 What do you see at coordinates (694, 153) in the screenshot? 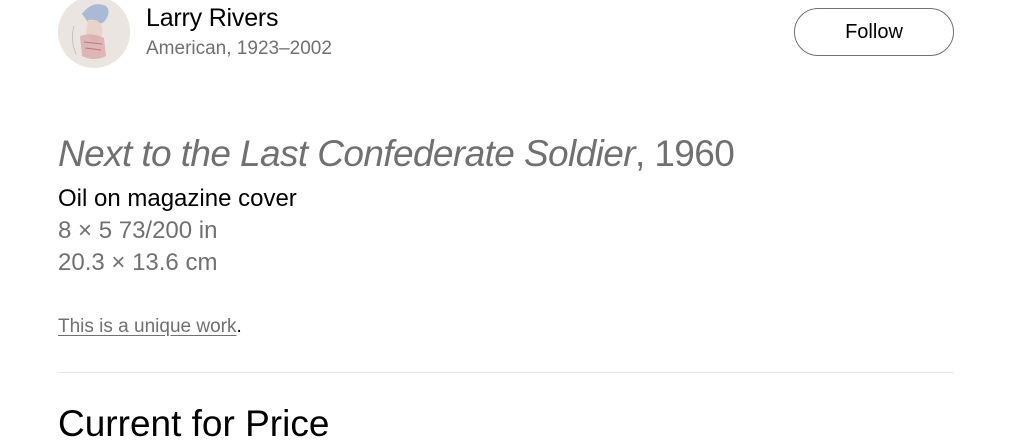
I see `artwork-year: 1960` at bounding box center [694, 153].